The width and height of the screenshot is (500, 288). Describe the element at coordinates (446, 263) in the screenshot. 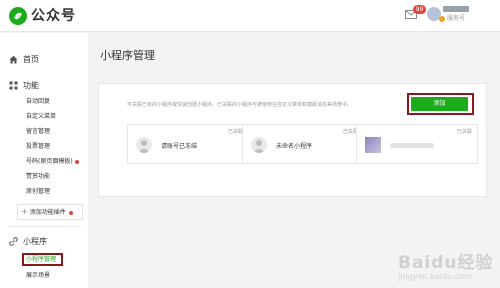

I see `watermark-text: Baidu经验` at that location.